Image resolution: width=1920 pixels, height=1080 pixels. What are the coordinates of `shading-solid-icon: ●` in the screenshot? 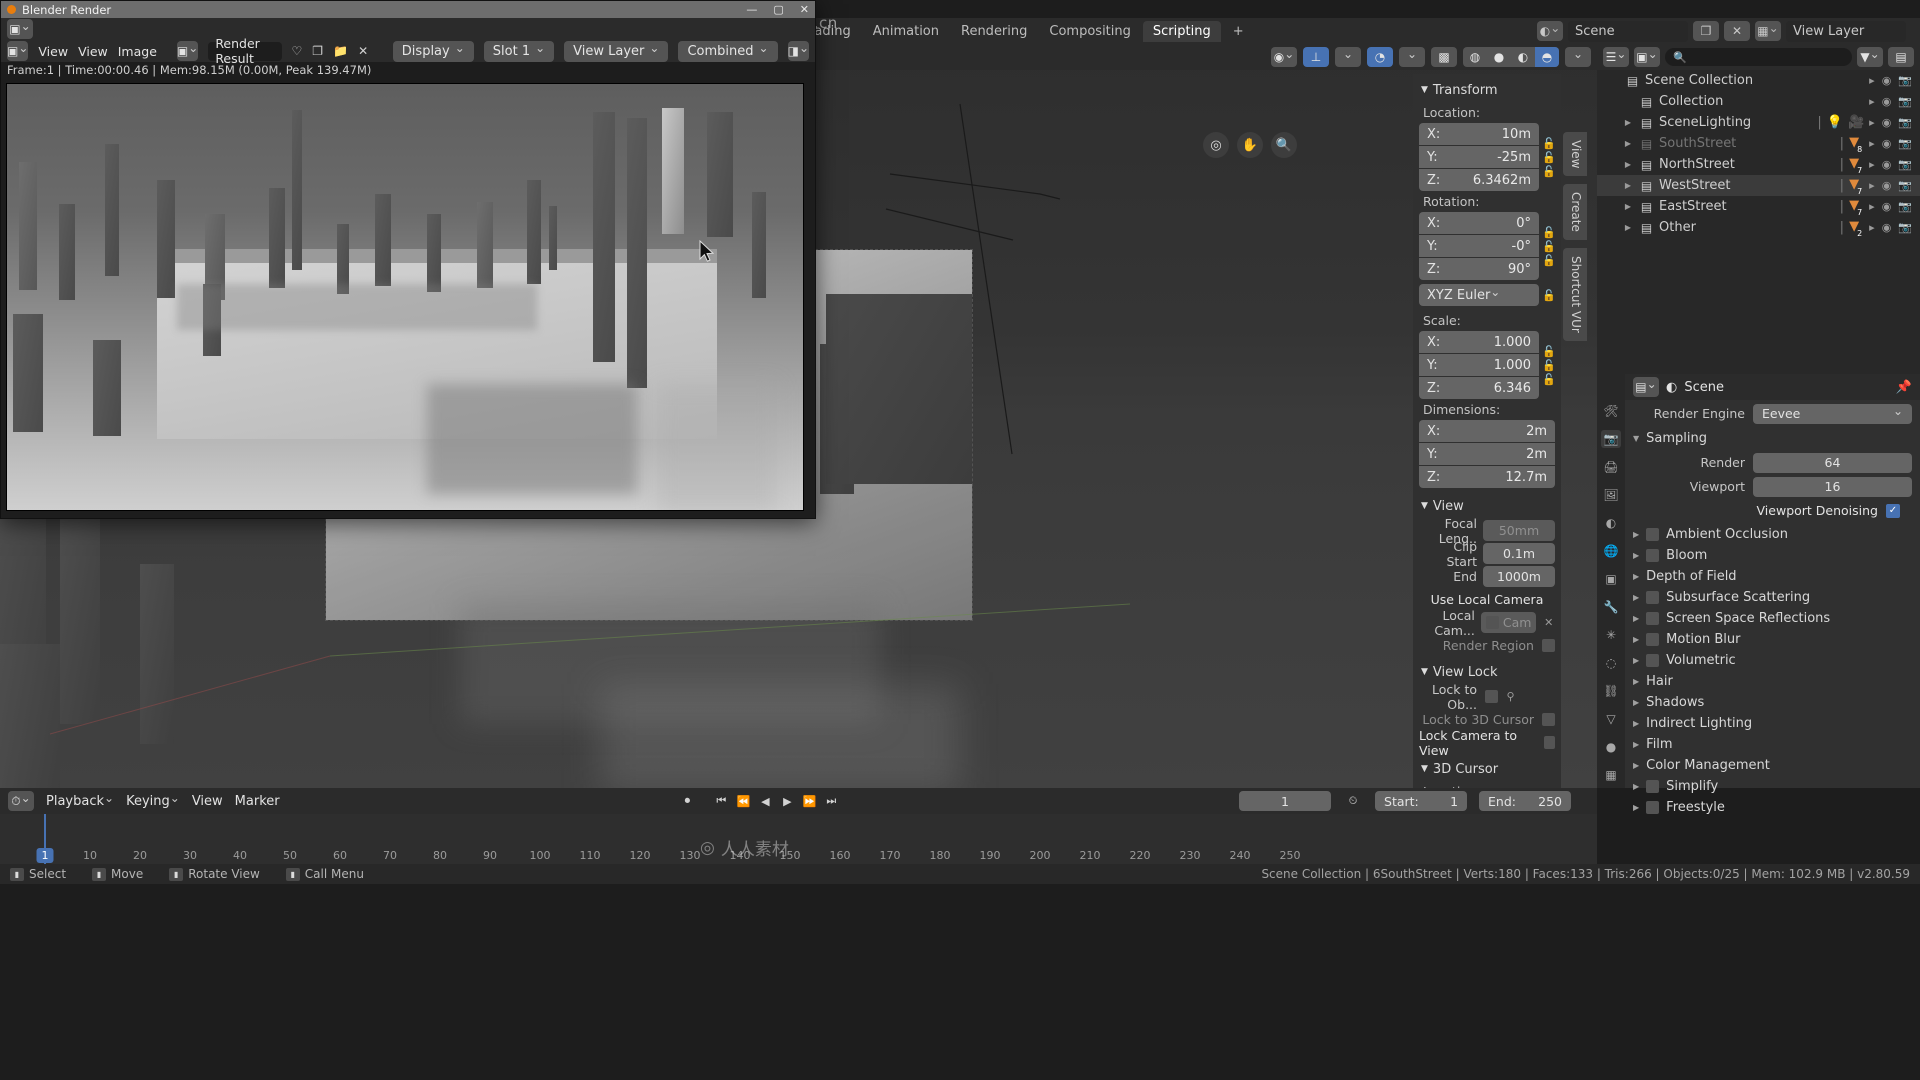 It's located at (1499, 57).